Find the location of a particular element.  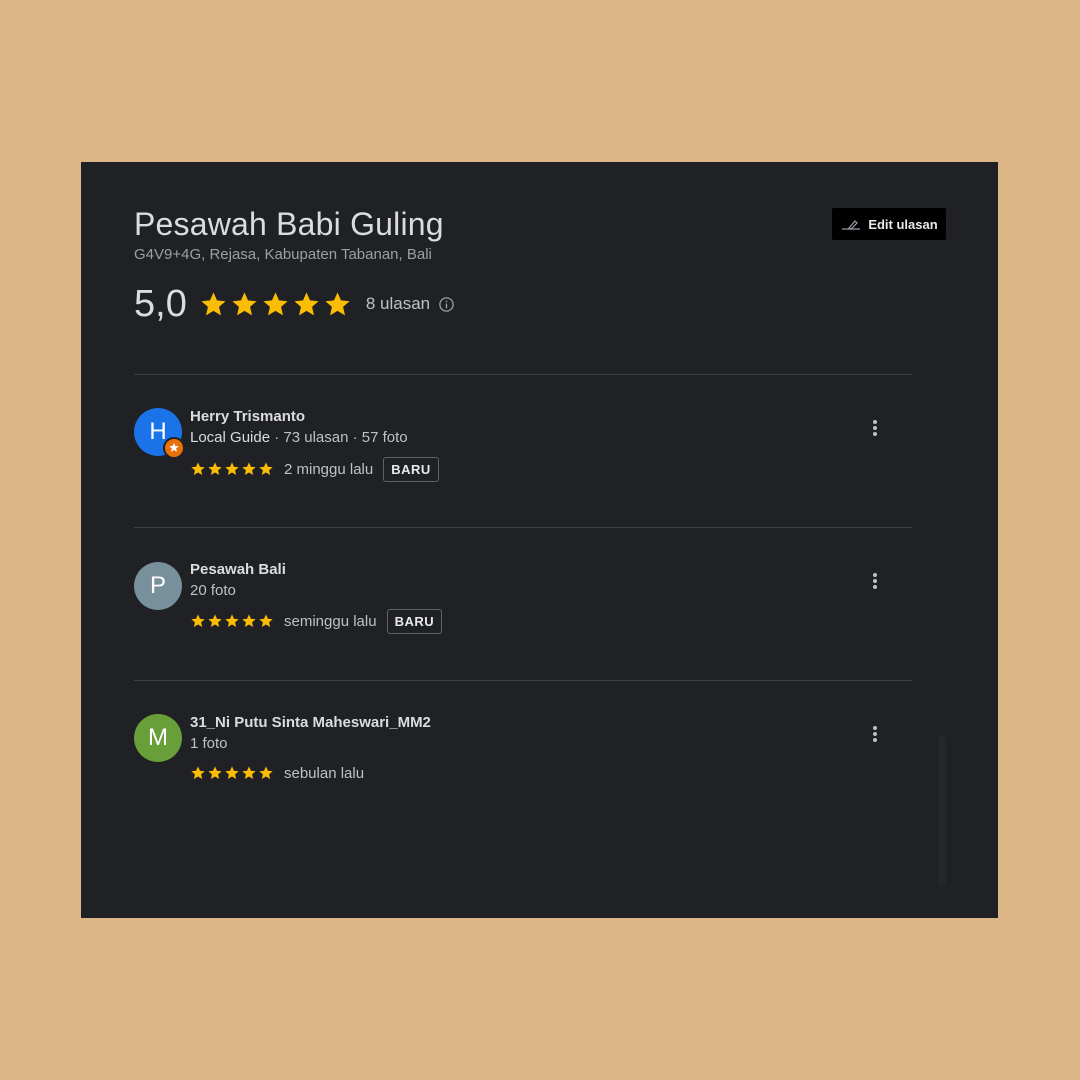

edit-review-label: Edit ulasan is located at coordinates (903, 224).